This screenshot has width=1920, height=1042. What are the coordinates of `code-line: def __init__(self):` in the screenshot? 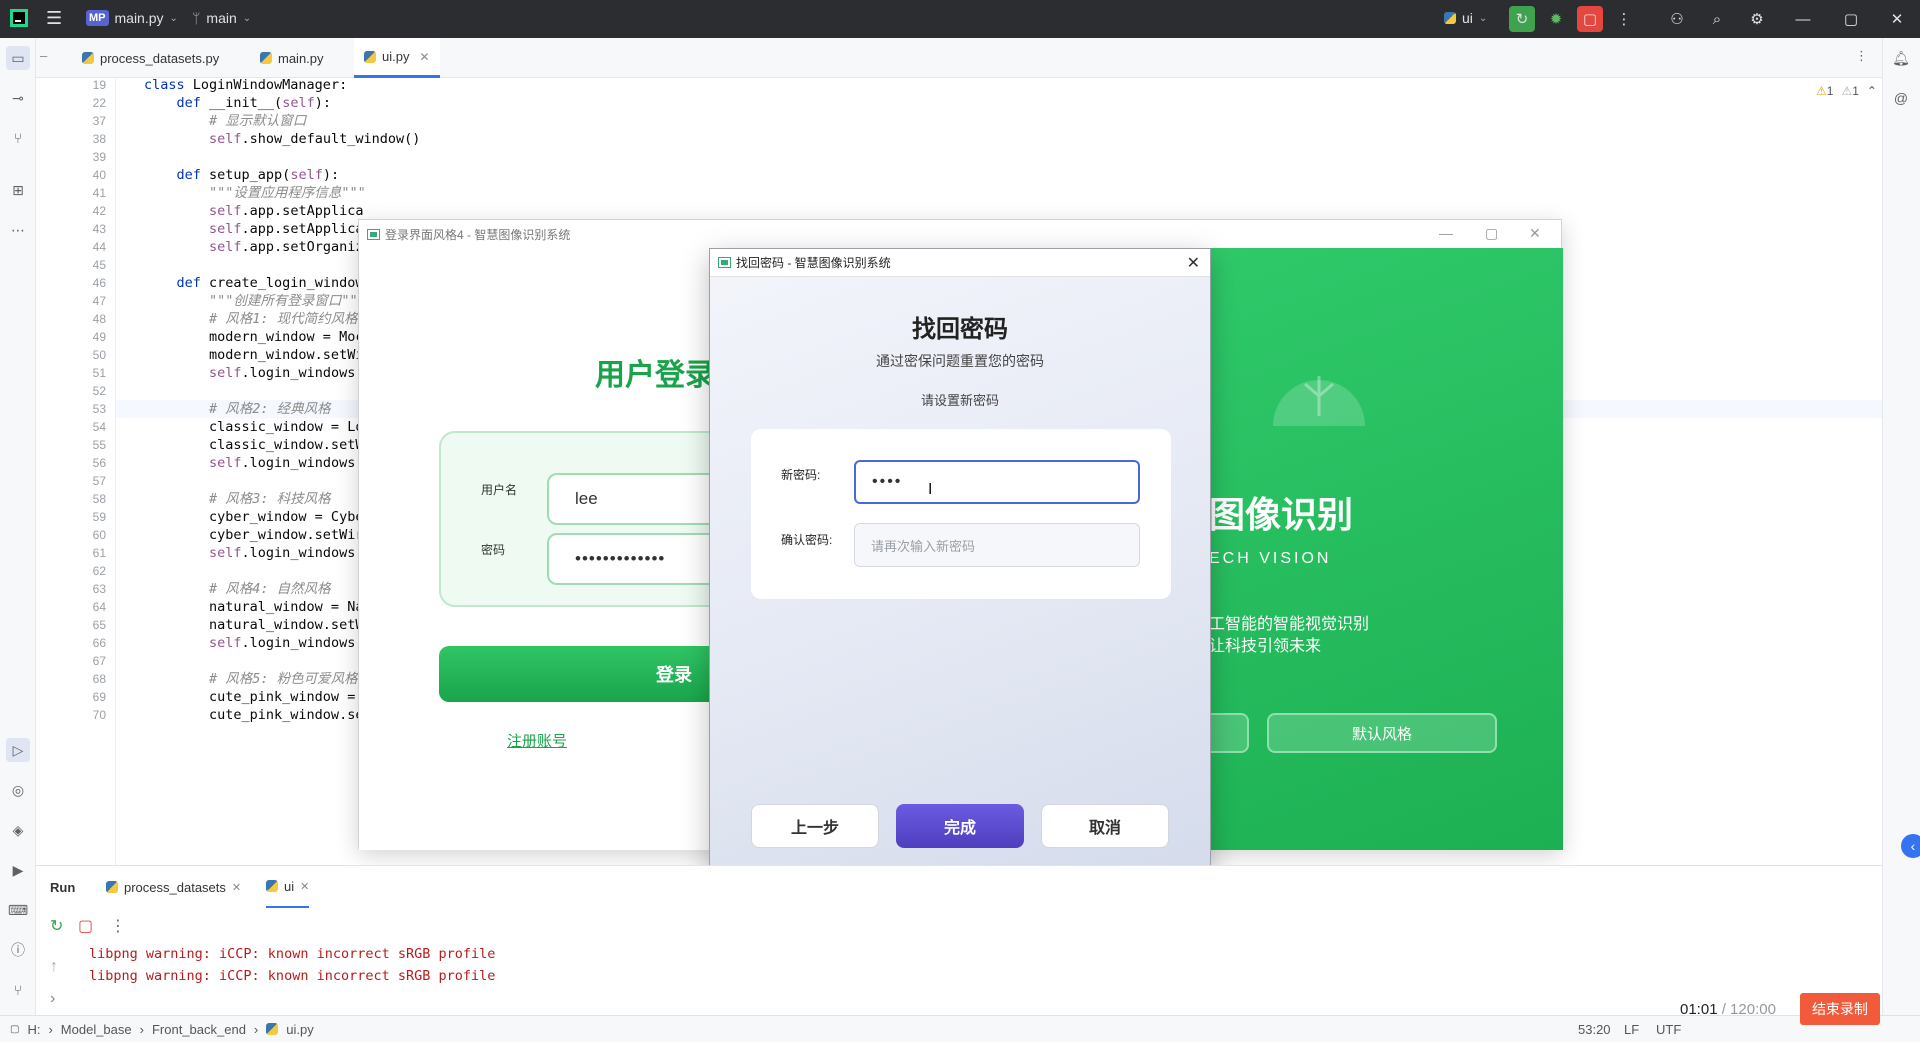 It's located at (253, 103).